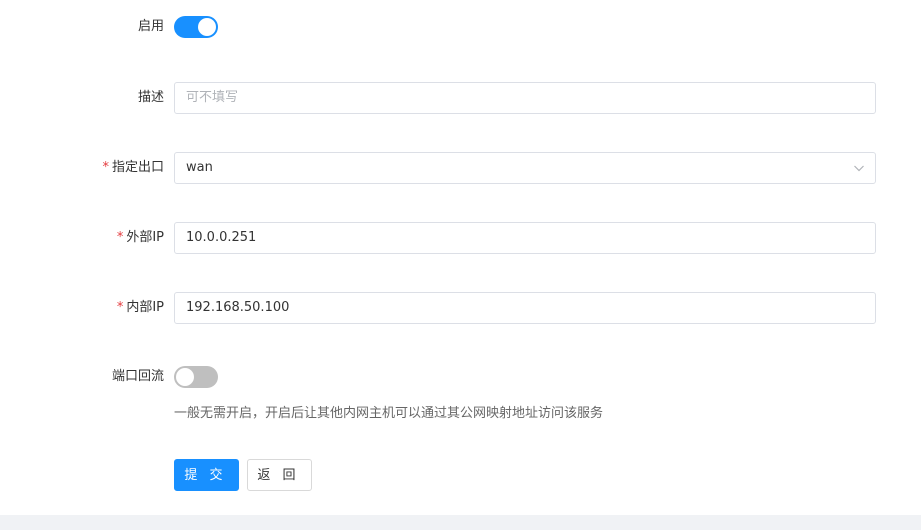  I want to click on outbound-select: wan, so click(525, 168).